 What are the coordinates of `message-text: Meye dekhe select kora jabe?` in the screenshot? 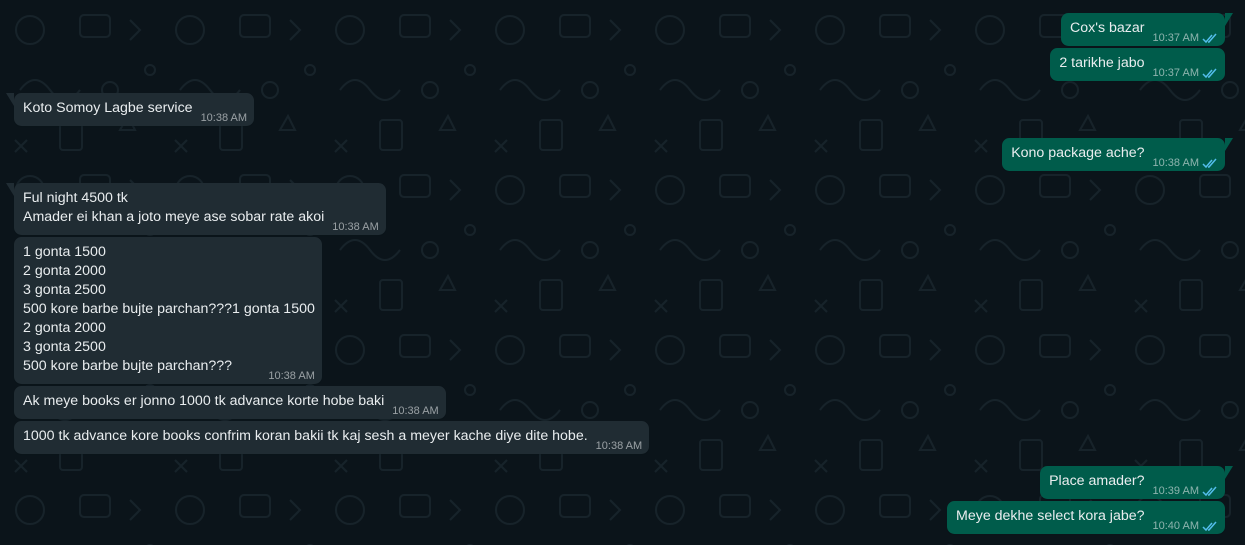 It's located at (1050, 516).